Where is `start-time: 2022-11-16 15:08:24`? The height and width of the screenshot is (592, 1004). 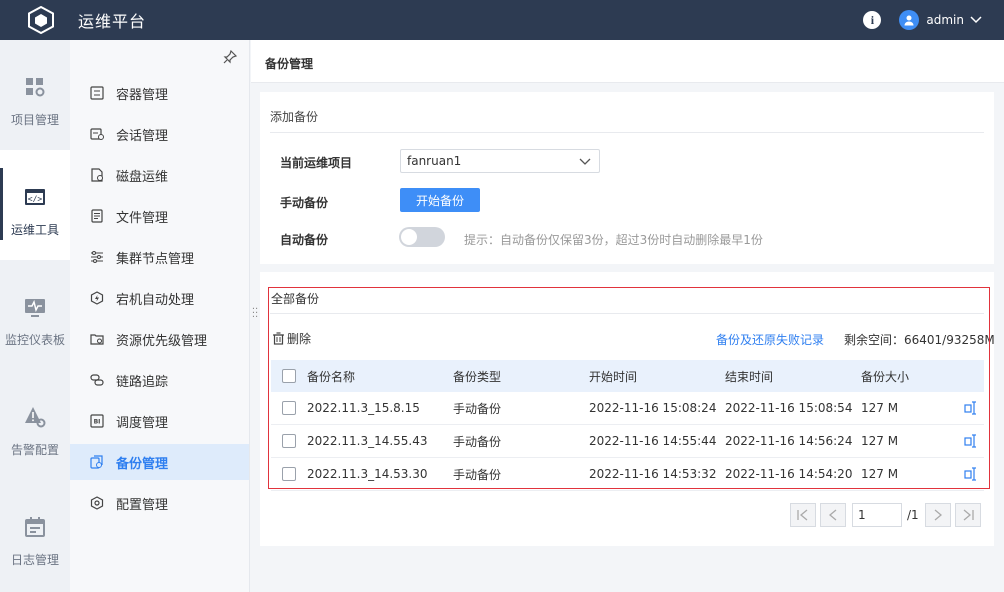
start-time: 2022-11-16 15:08:24 is located at coordinates (653, 408).